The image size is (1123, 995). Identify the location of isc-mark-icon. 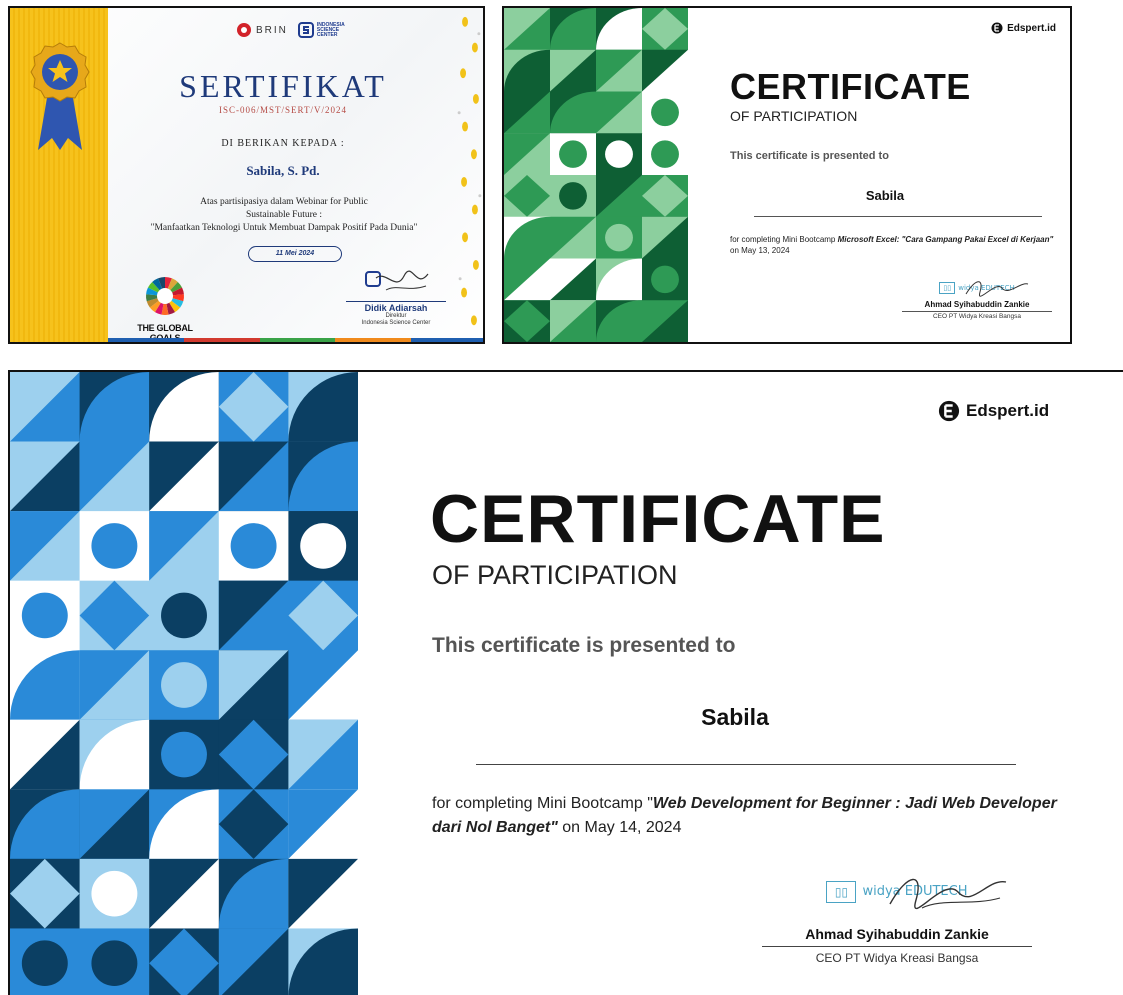
(305, 30).